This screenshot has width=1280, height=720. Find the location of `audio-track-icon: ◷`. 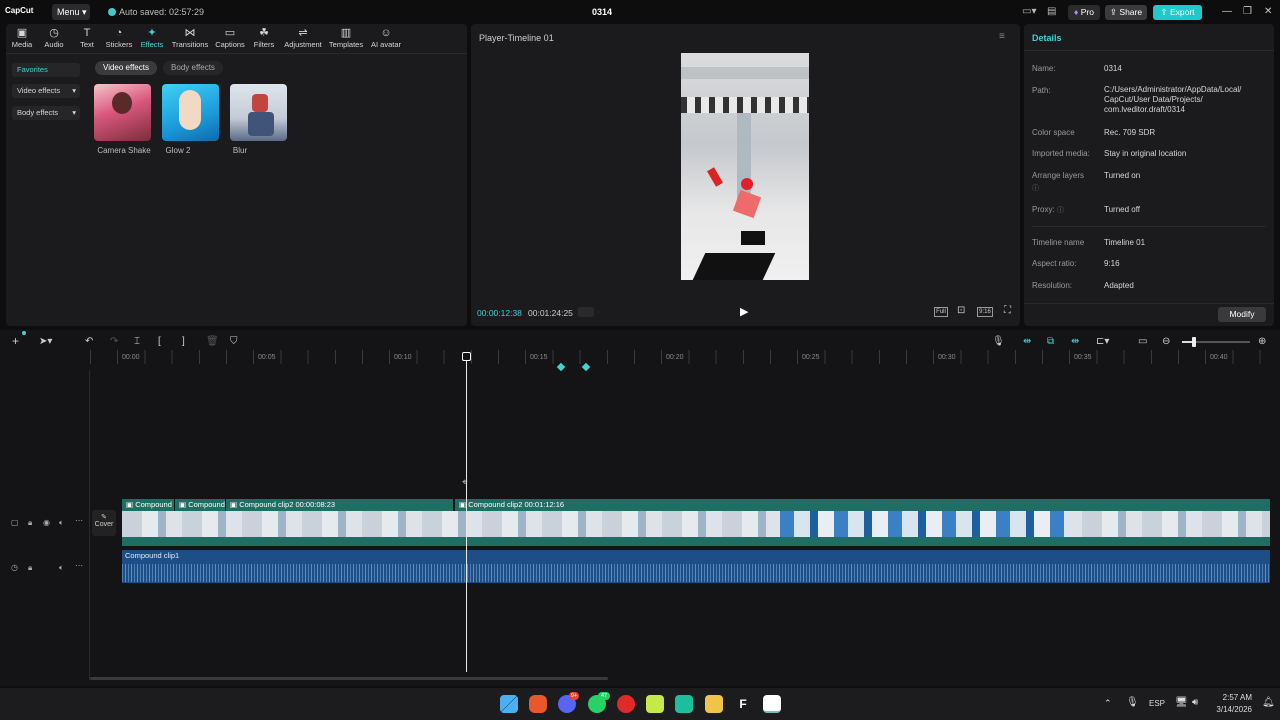

audio-track-icon: ◷ is located at coordinates (14, 567).